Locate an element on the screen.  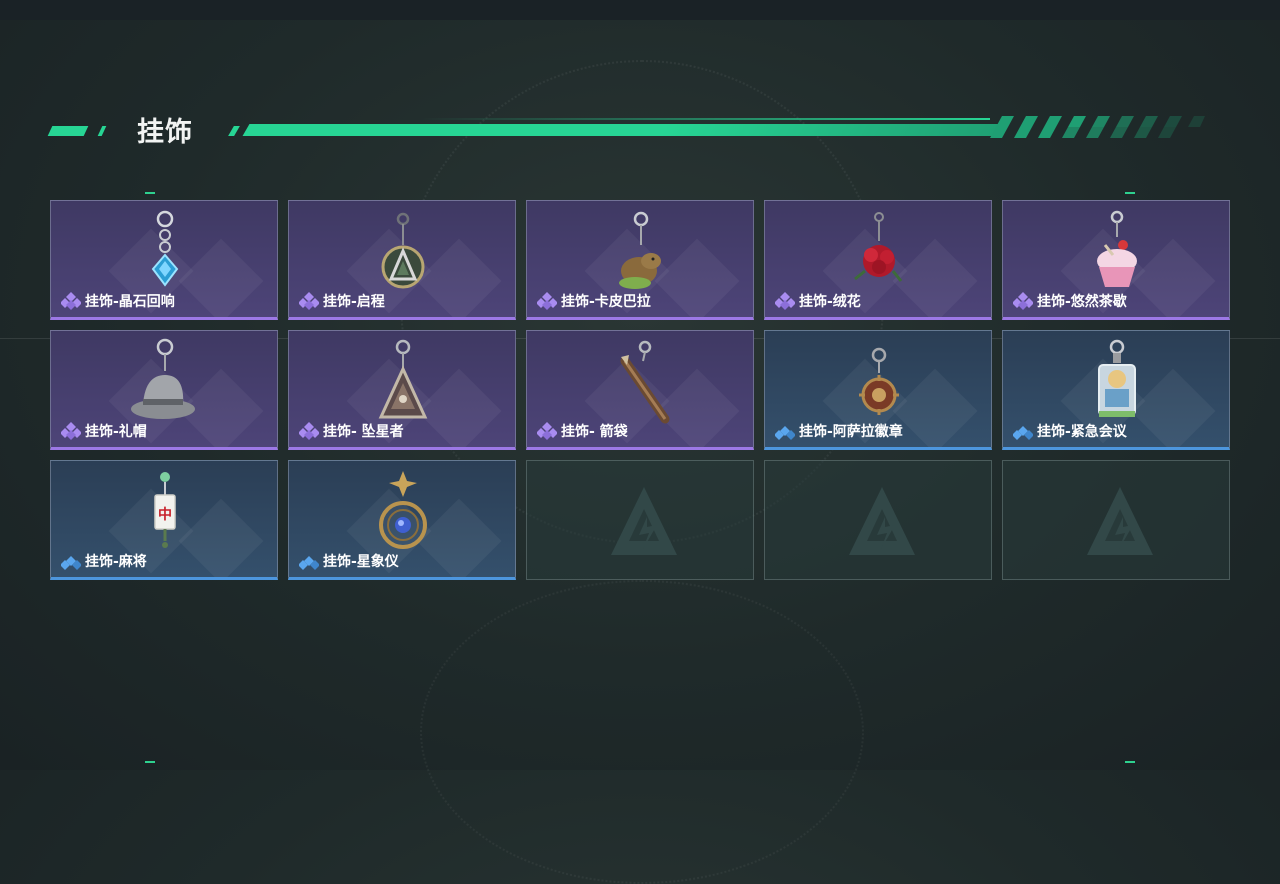
charm-label: 挂饰- 箭袋 is located at coordinates (582, 431).